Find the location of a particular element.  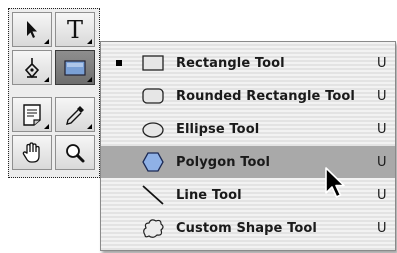

menu-item-line-tool: Line Tool U is located at coordinates (248, 195).